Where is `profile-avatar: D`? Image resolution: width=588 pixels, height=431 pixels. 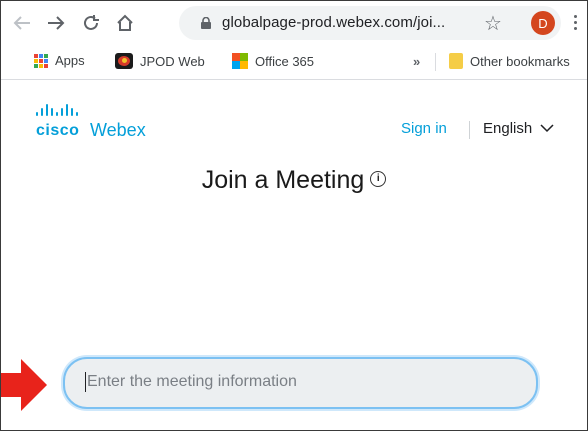
profile-avatar: D is located at coordinates (543, 23).